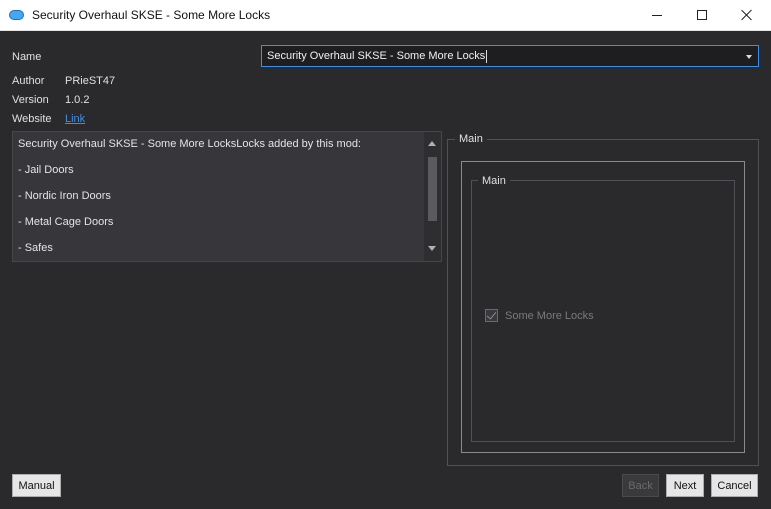  I want to click on close-icon, so click(747, 15).